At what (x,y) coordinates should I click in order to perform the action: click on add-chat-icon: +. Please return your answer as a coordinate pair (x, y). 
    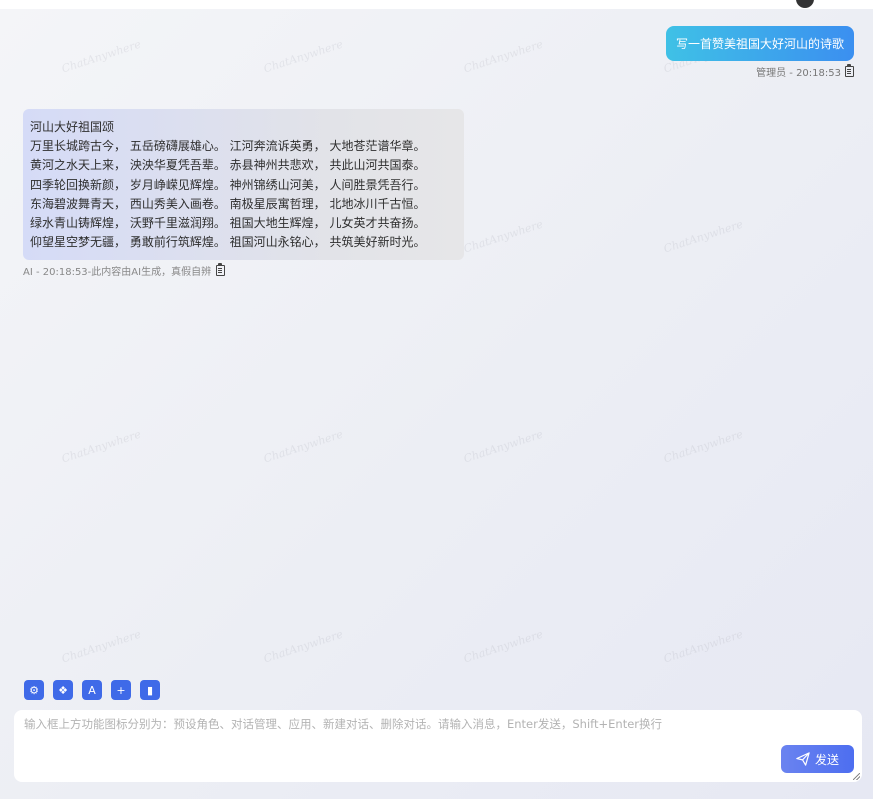
    Looking at the image, I should click on (121, 690).